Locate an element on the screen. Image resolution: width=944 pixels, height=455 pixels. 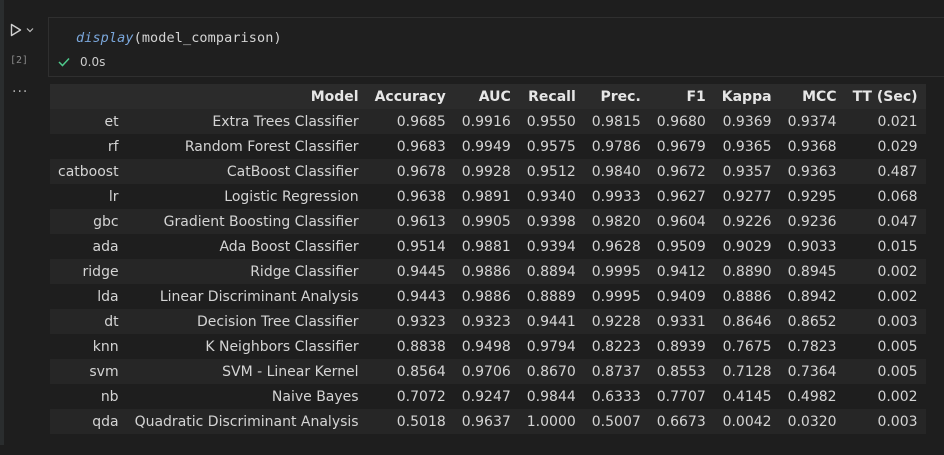
row-index: et is located at coordinates (88, 121).